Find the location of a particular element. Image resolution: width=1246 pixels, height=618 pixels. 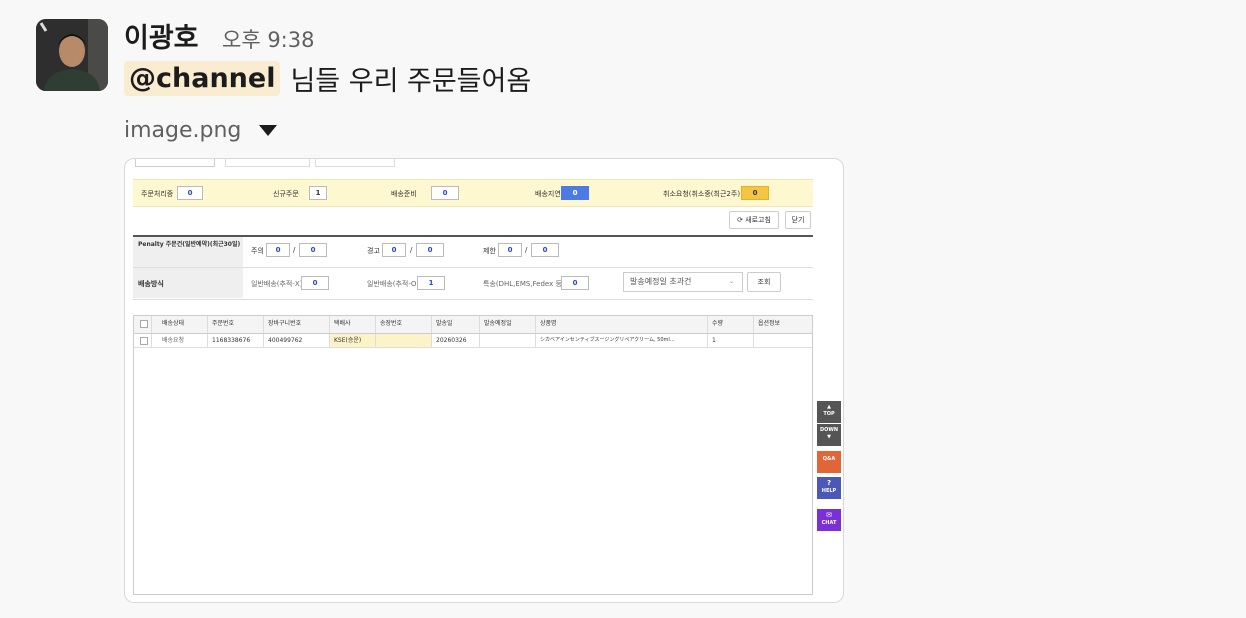

file-attachment-header: image.png is located at coordinates (201, 130).